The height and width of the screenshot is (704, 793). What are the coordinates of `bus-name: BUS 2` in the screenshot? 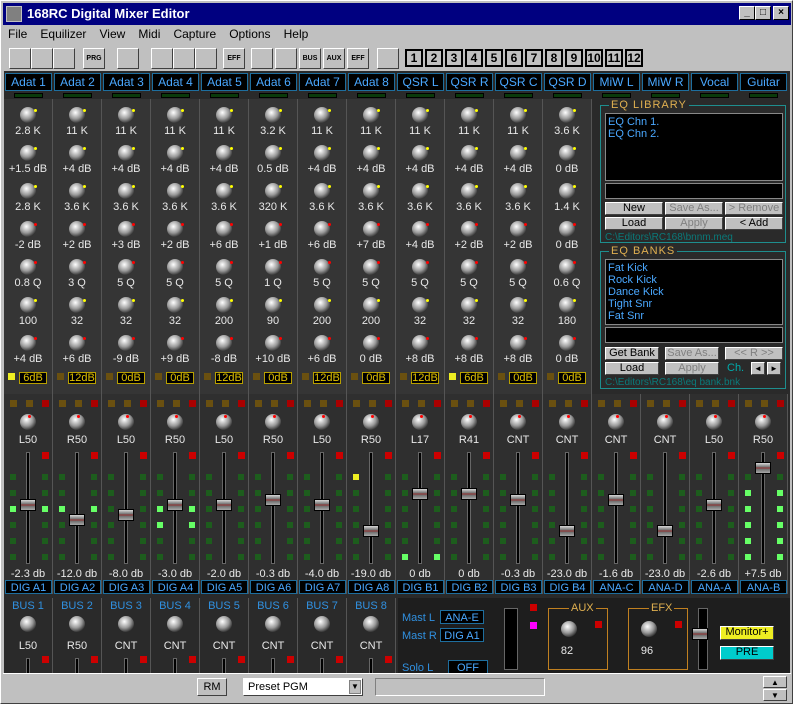 It's located at (77, 606).